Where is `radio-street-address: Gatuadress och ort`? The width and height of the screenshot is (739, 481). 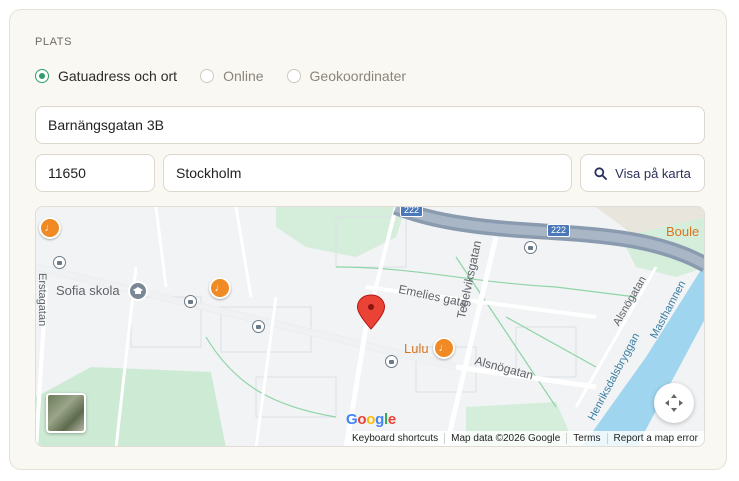 radio-street-address: Gatuadress och ort is located at coordinates (106, 76).